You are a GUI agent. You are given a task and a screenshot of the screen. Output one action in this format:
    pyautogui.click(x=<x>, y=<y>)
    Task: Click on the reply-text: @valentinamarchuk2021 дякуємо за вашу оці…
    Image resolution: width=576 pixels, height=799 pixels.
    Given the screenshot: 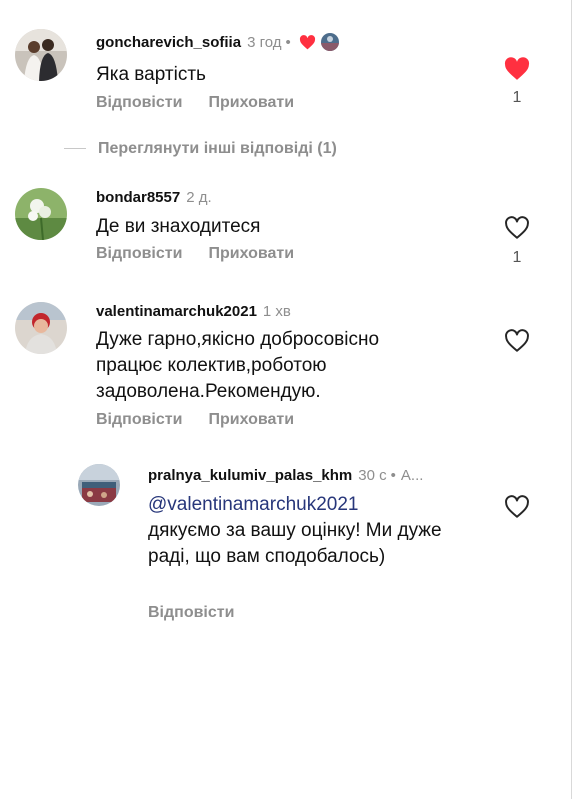 What is the action you would take?
    pyautogui.click(x=298, y=531)
    